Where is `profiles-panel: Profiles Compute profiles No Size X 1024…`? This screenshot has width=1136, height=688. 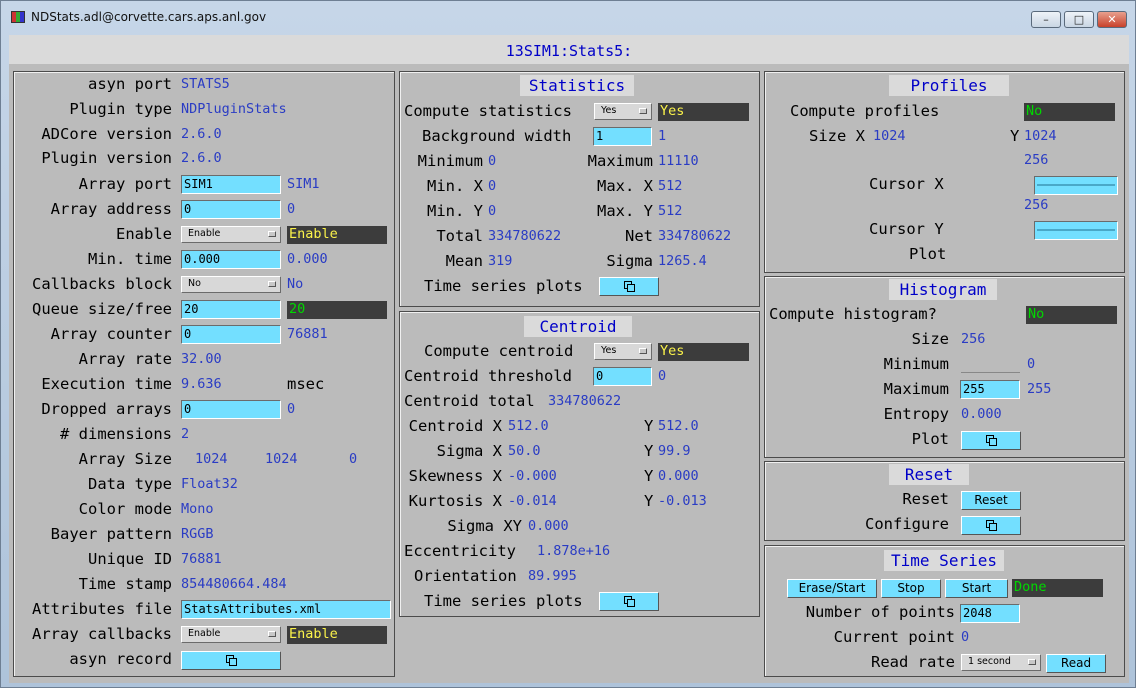 profiles-panel: Profiles Compute profiles No Size X 1024… is located at coordinates (944, 172).